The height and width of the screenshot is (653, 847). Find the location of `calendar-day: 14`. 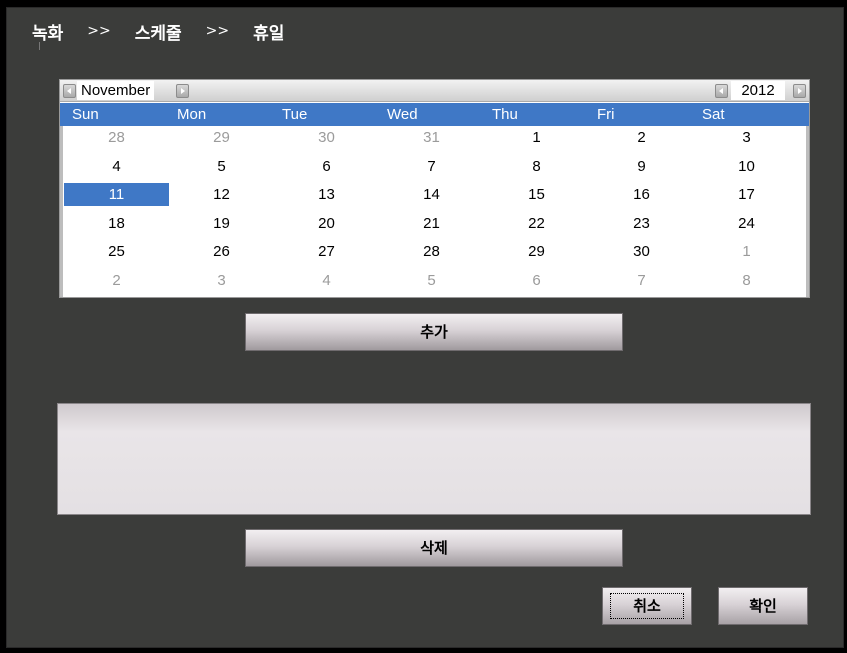

calendar-day: 14 is located at coordinates (431, 194).